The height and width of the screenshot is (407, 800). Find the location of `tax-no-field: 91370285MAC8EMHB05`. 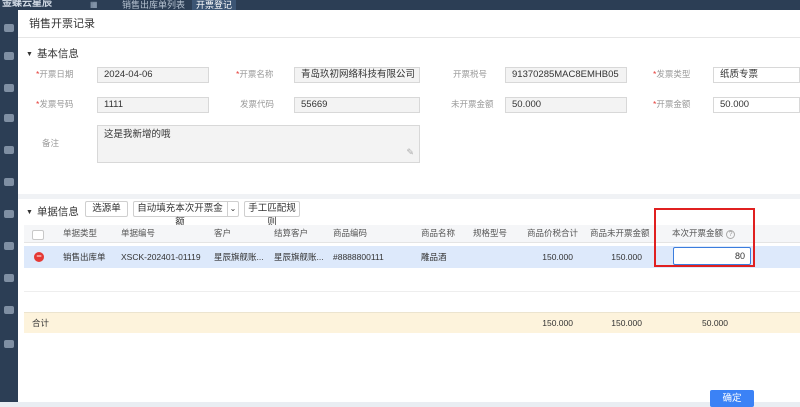

tax-no-field: 91370285MAC8EMHB05 is located at coordinates (566, 75).